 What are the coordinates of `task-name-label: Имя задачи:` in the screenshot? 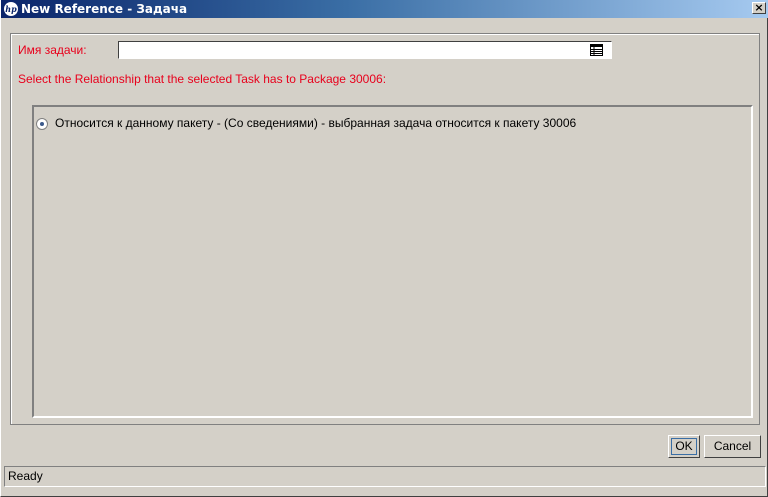 It's located at (52, 50).